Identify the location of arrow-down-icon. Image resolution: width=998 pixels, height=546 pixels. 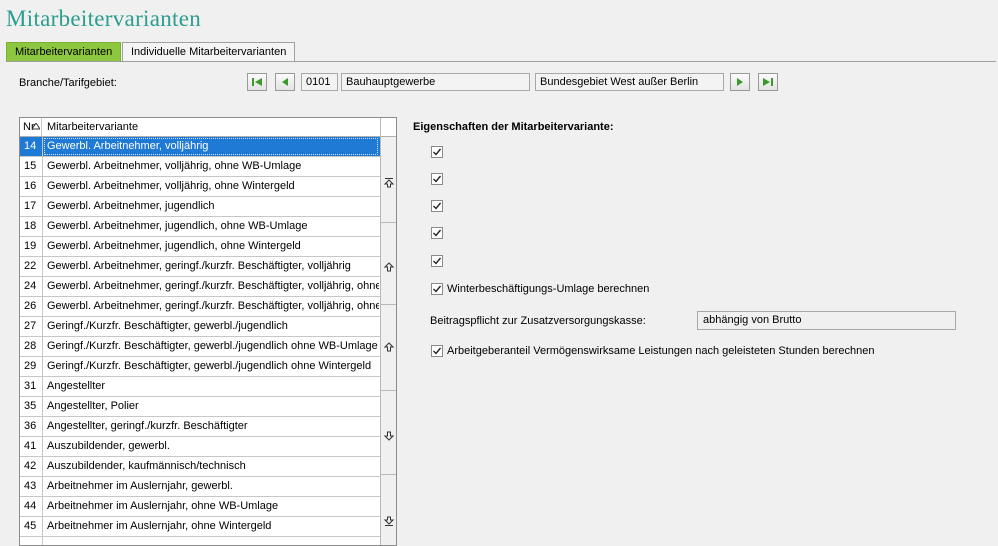
(389, 436).